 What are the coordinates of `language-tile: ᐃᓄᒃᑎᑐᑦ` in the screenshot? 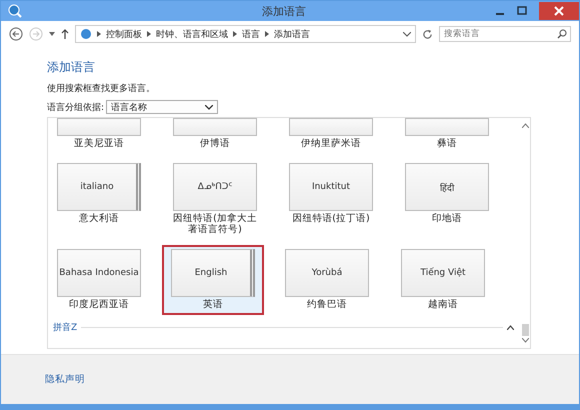 It's located at (215, 187).